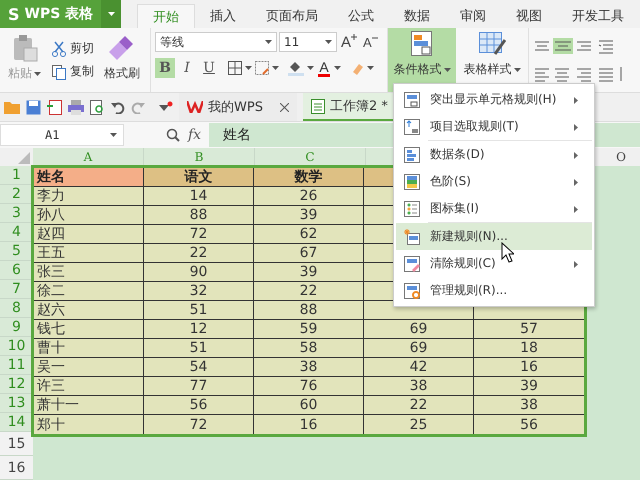 The height and width of the screenshot is (480, 640). Describe the element at coordinates (309, 405) in the screenshot. I see `table-cell: 60` at that location.